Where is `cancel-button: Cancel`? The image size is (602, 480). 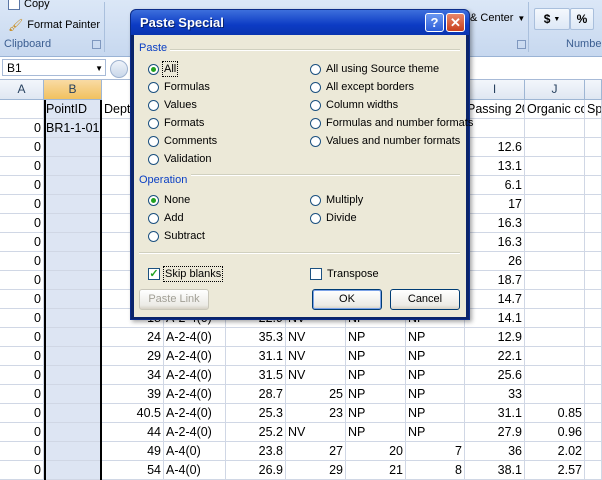 cancel-button: Cancel is located at coordinates (425, 299).